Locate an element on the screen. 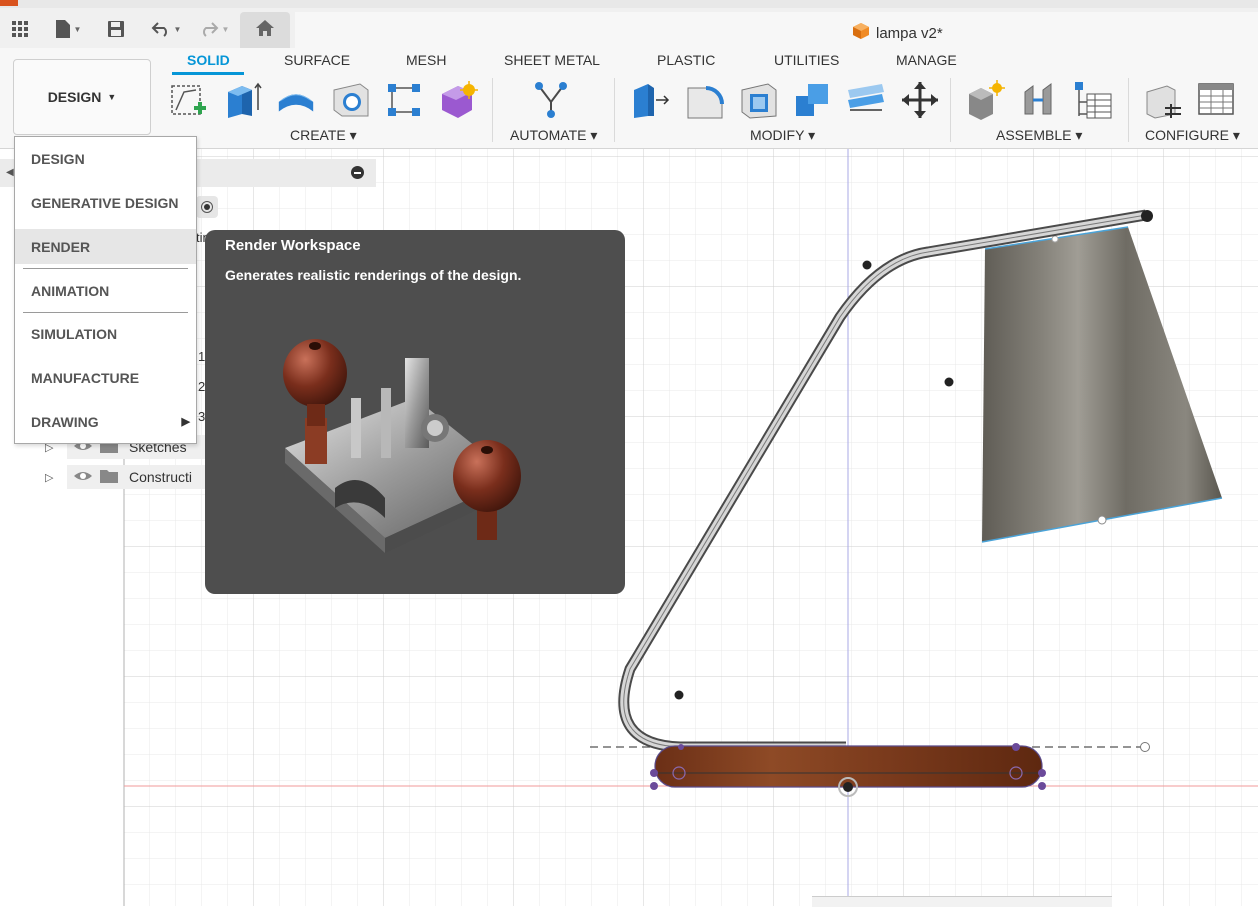 This screenshot has height=907, width=1258. browser-item-construction: ▷ Constructi is located at coordinates (126, 477).